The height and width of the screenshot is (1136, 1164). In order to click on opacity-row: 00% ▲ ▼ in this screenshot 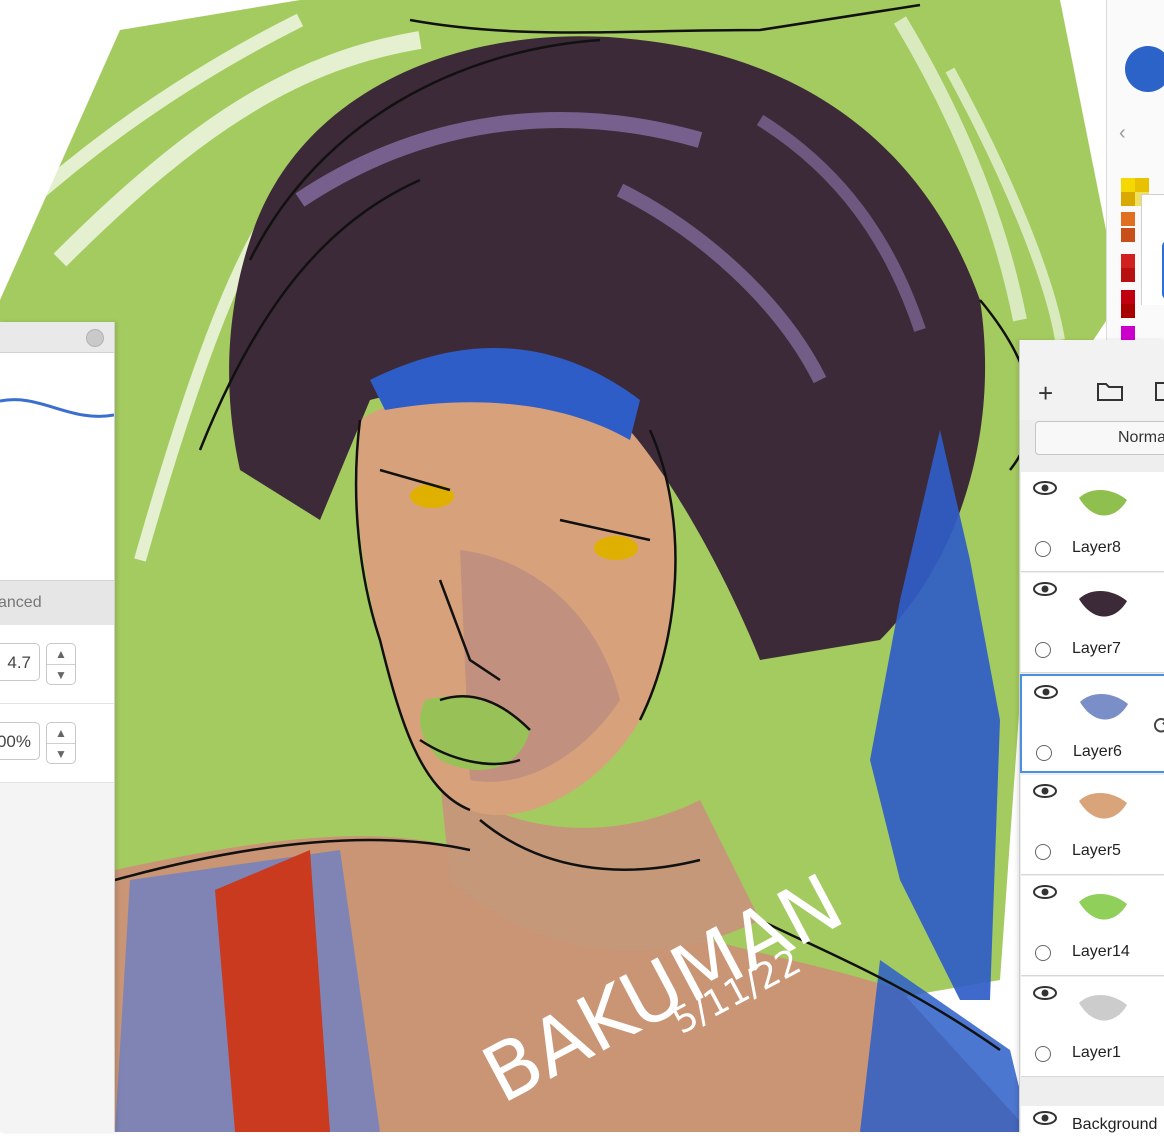, I will do `click(57, 743)`.